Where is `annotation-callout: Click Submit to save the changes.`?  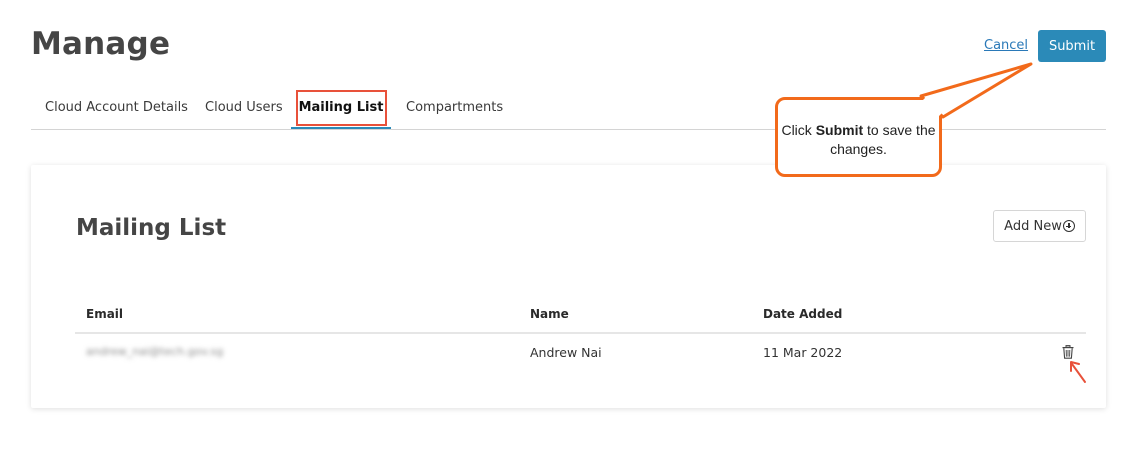 annotation-callout: Click Submit to save the changes. is located at coordinates (858, 137).